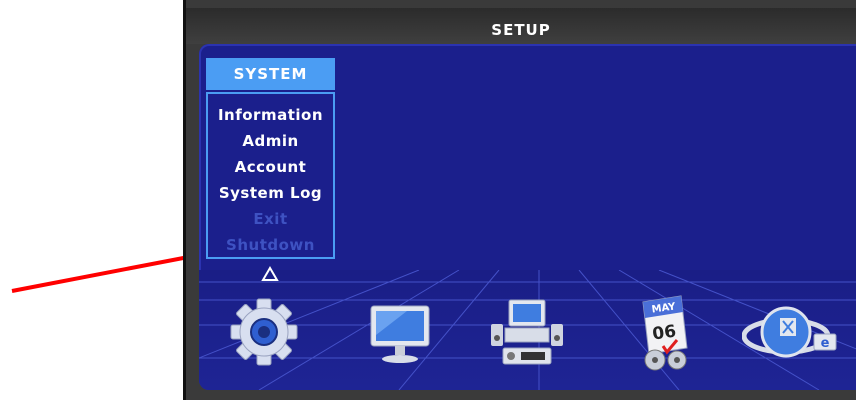 Image resolution: width=856 pixels, height=400 pixels. Describe the element at coordinates (825, 343) in the screenshot. I see `badge-e: e` at that location.